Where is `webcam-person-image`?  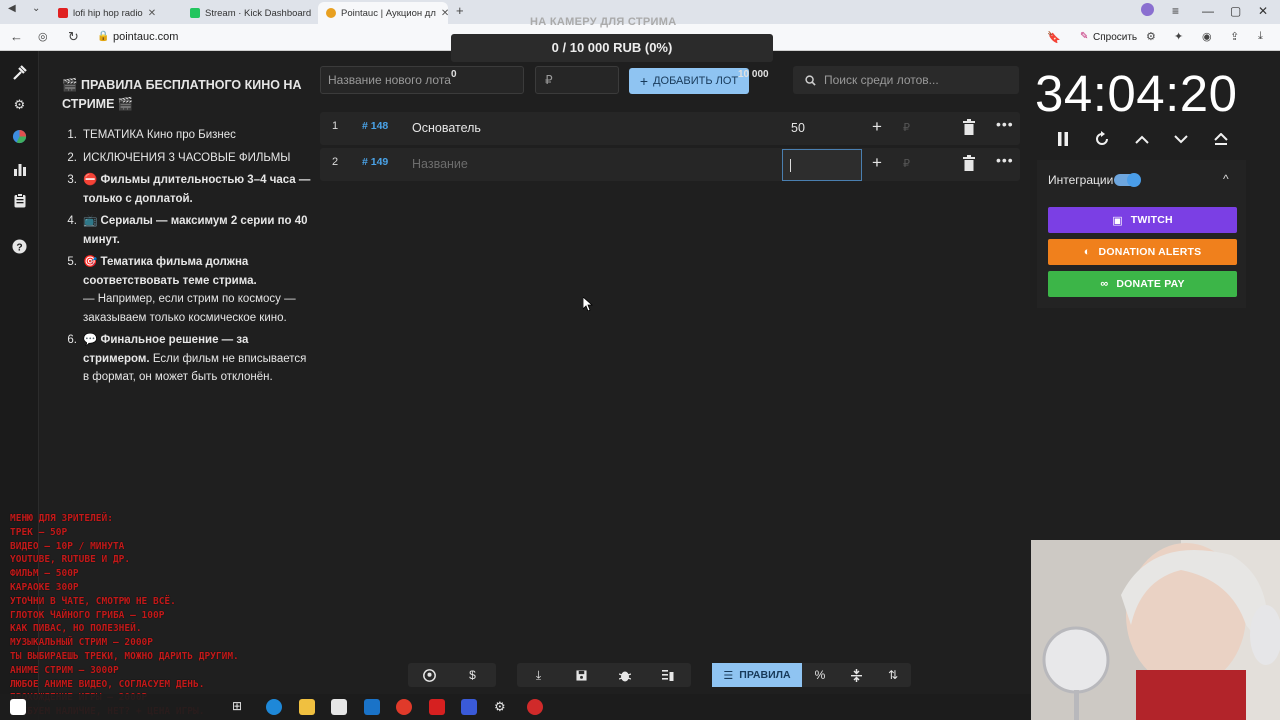
webcam-person-image is located at coordinates (1155, 630).